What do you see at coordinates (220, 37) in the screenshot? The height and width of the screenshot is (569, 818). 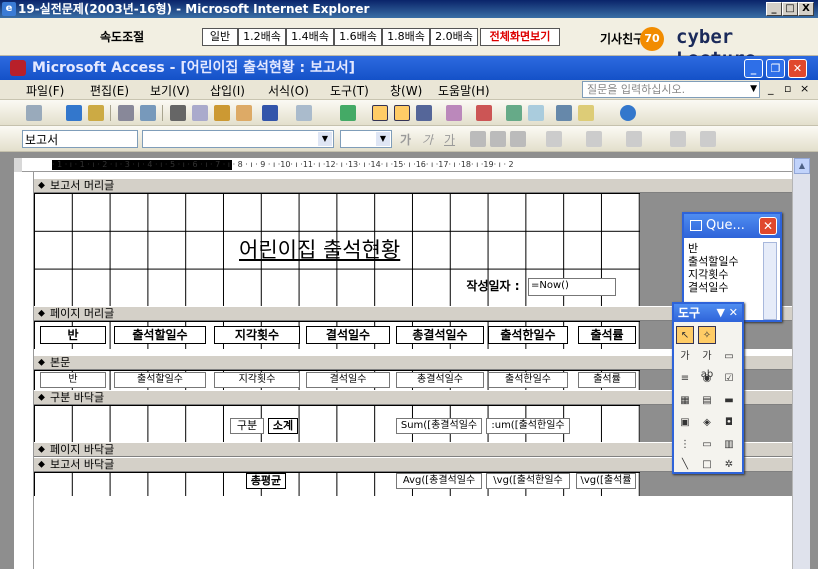 I see `speed-normal-button: 일반` at bounding box center [220, 37].